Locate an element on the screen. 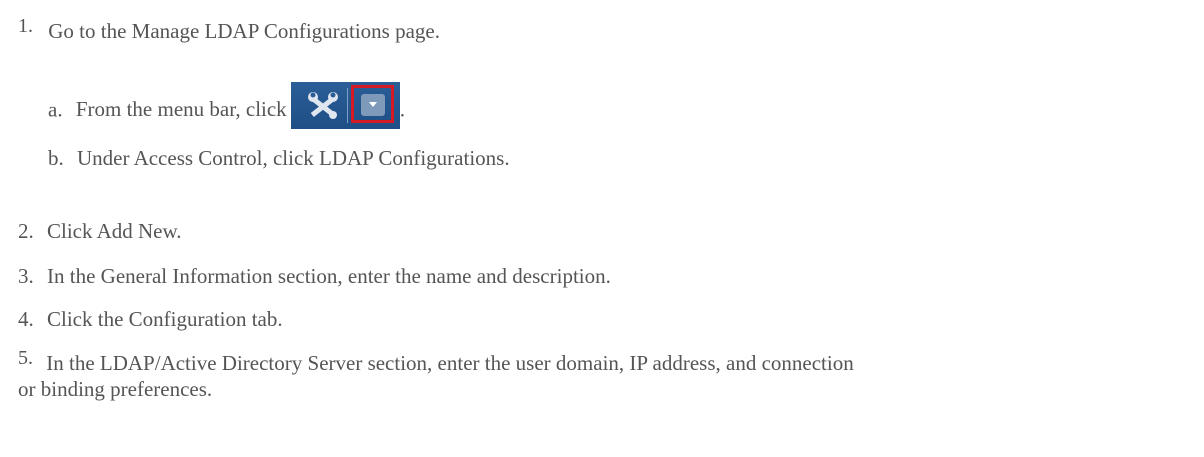  step-1a: a. From the menu bar, click . is located at coordinates (226, 108).